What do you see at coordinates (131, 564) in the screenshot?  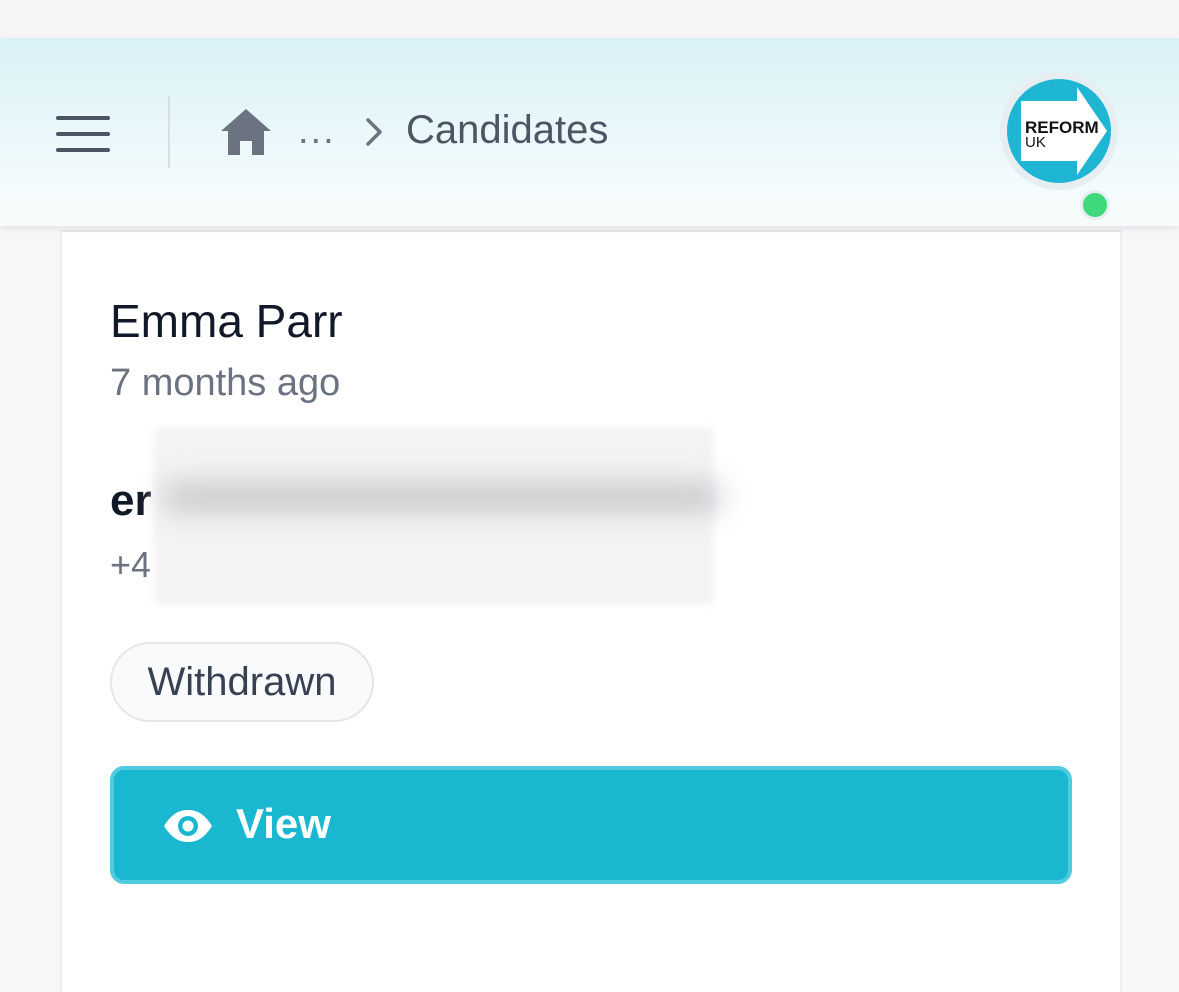 I see `candidate-phone: +4` at bounding box center [131, 564].